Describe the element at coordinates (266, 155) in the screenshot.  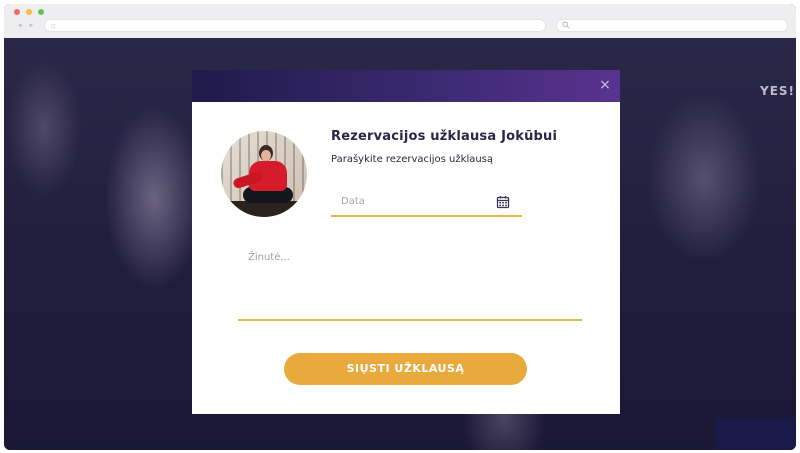
I see `avatar-face` at that location.